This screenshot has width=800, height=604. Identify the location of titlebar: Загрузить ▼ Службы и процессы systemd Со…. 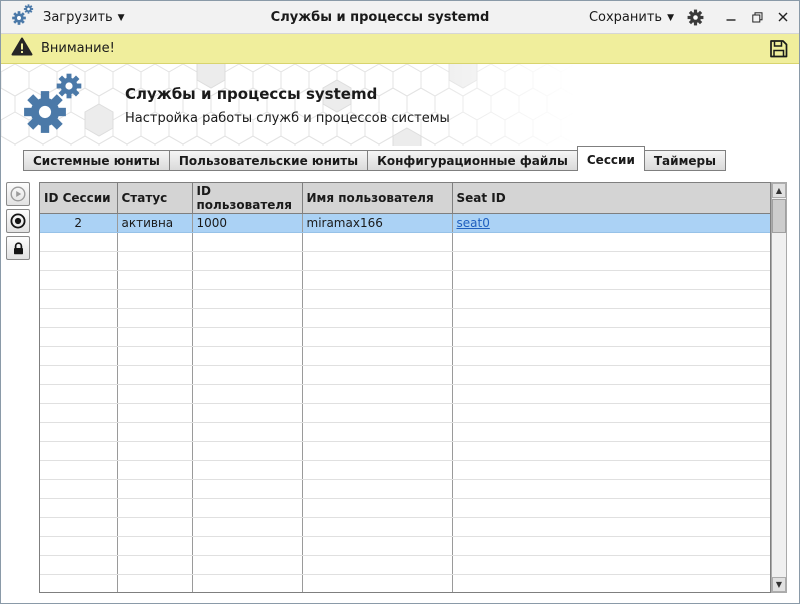
(400, 17).